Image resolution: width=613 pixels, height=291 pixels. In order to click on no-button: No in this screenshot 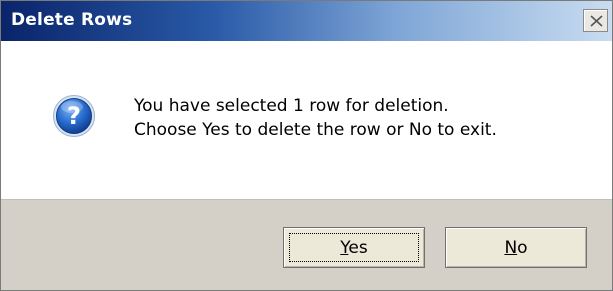, I will do `click(516, 247)`.